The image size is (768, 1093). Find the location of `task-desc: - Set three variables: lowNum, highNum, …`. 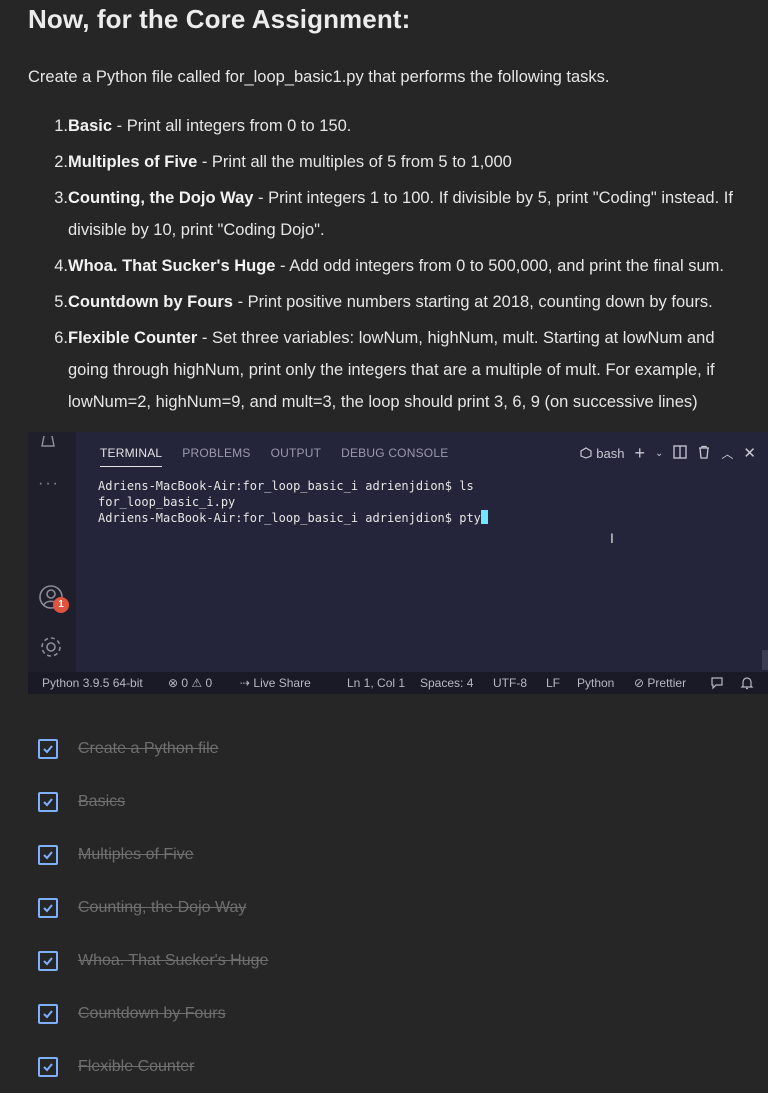

task-desc: - Set three variables: lowNum, highNum, … is located at coordinates (456, 338).